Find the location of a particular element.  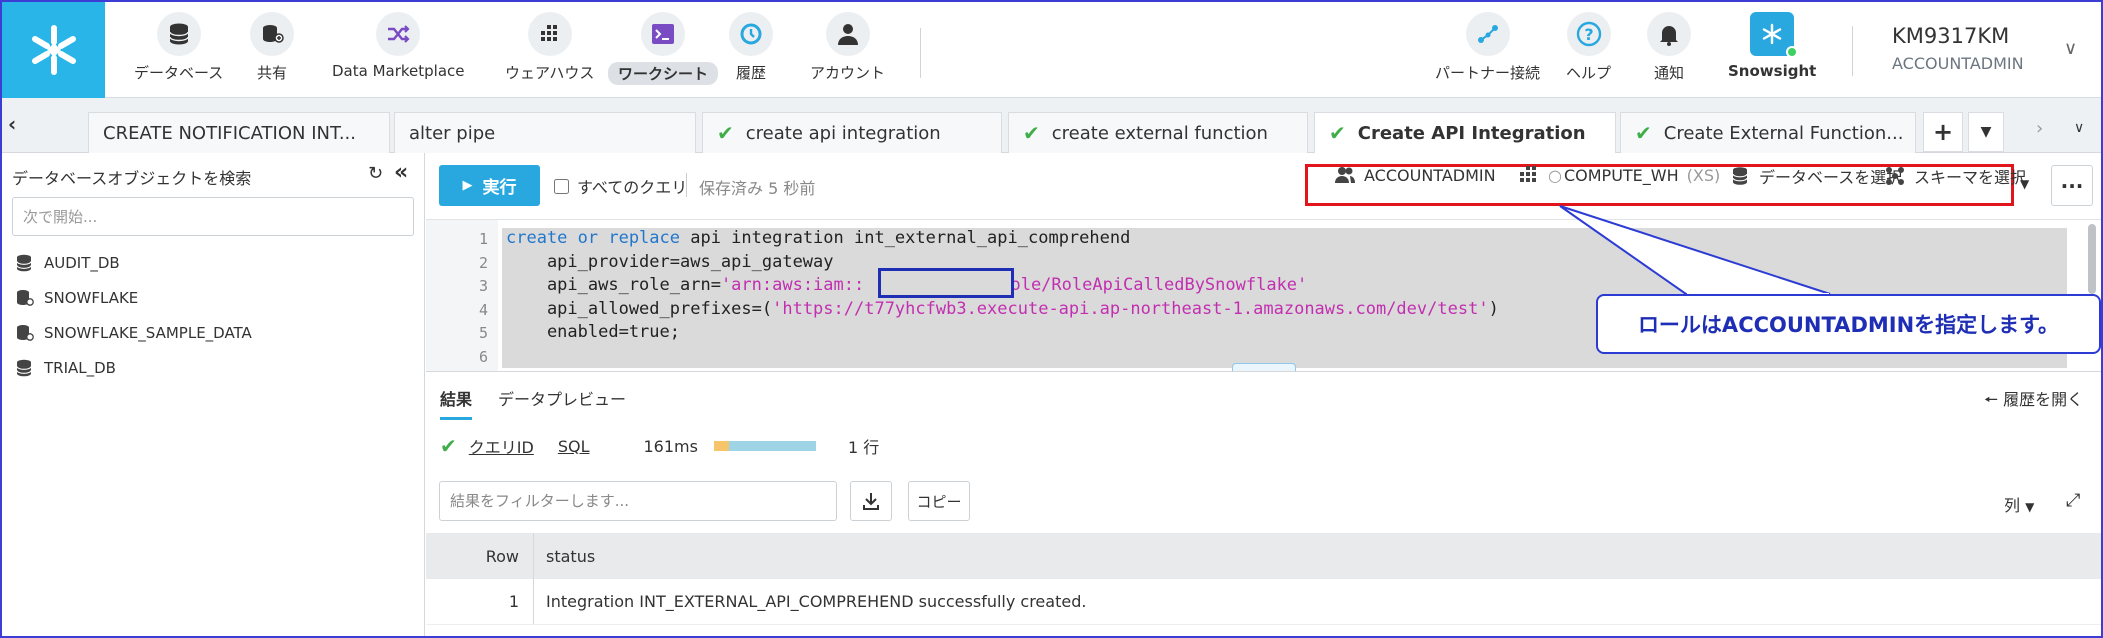

annotation-callout: ロールはACCOUNTADMINを指定します。 is located at coordinates (1848, 324).